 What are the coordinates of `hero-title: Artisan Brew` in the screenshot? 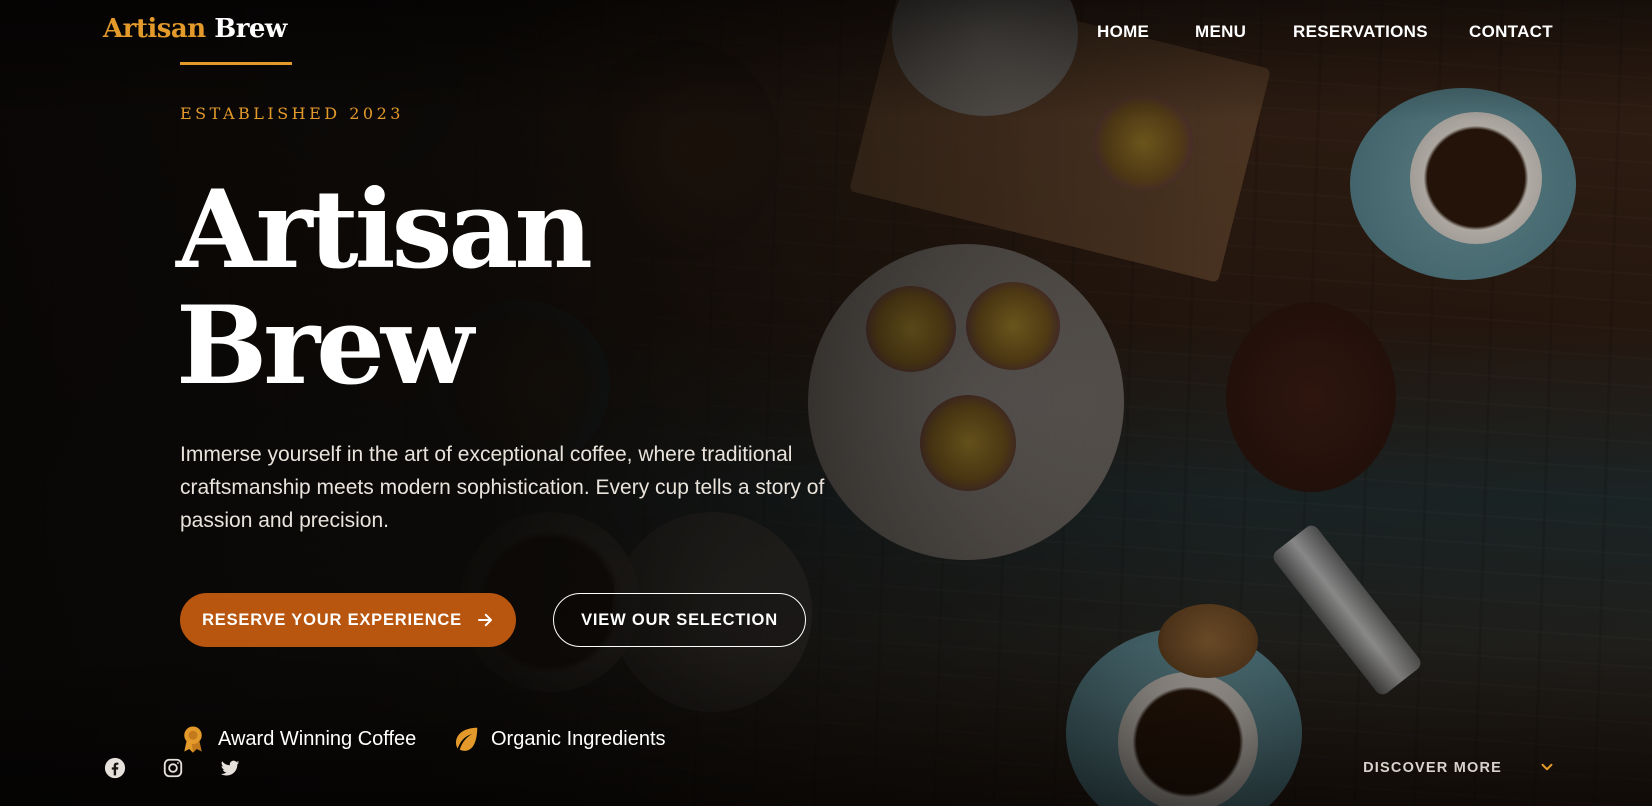 It's located at (384, 288).